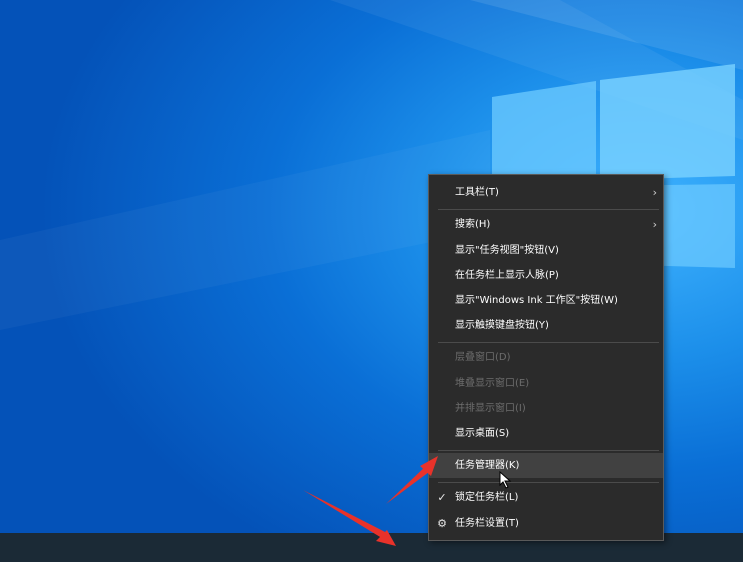 The image size is (743, 562). What do you see at coordinates (487, 523) in the screenshot?
I see `menu-item-label: 任务栏设置(T)` at bounding box center [487, 523].